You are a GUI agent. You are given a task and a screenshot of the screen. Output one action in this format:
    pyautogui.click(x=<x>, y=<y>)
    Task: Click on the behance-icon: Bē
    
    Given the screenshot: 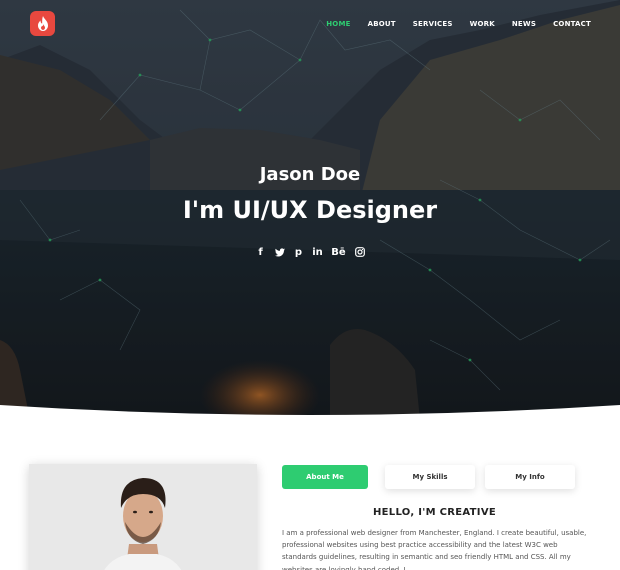 What is the action you would take?
    pyautogui.click(x=338, y=252)
    